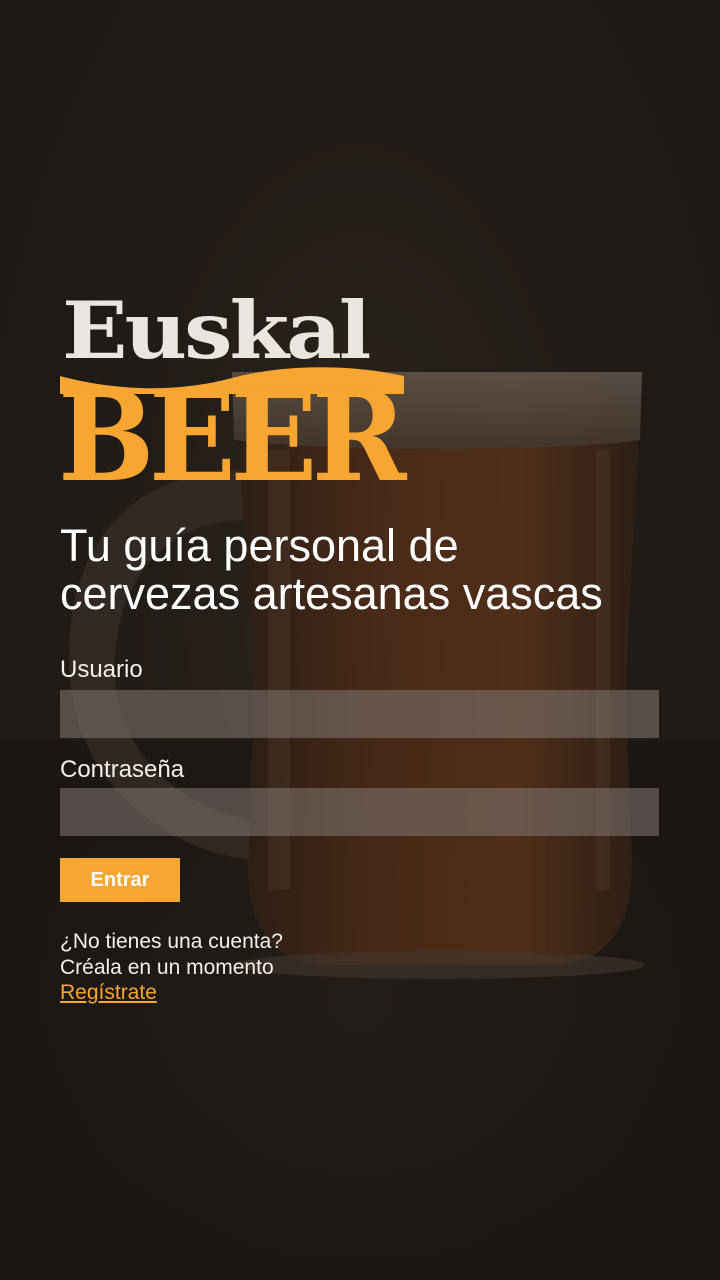 This screenshot has width=720, height=1280. I want to click on tagline-line-1: Tu guía personal de, so click(259, 545).